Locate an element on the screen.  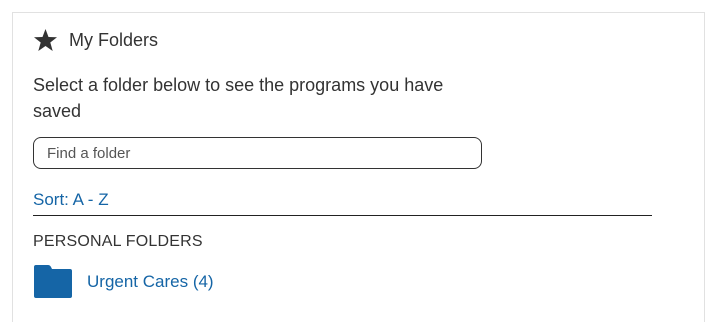
panel-title: My Folders is located at coordinates (114, 40).